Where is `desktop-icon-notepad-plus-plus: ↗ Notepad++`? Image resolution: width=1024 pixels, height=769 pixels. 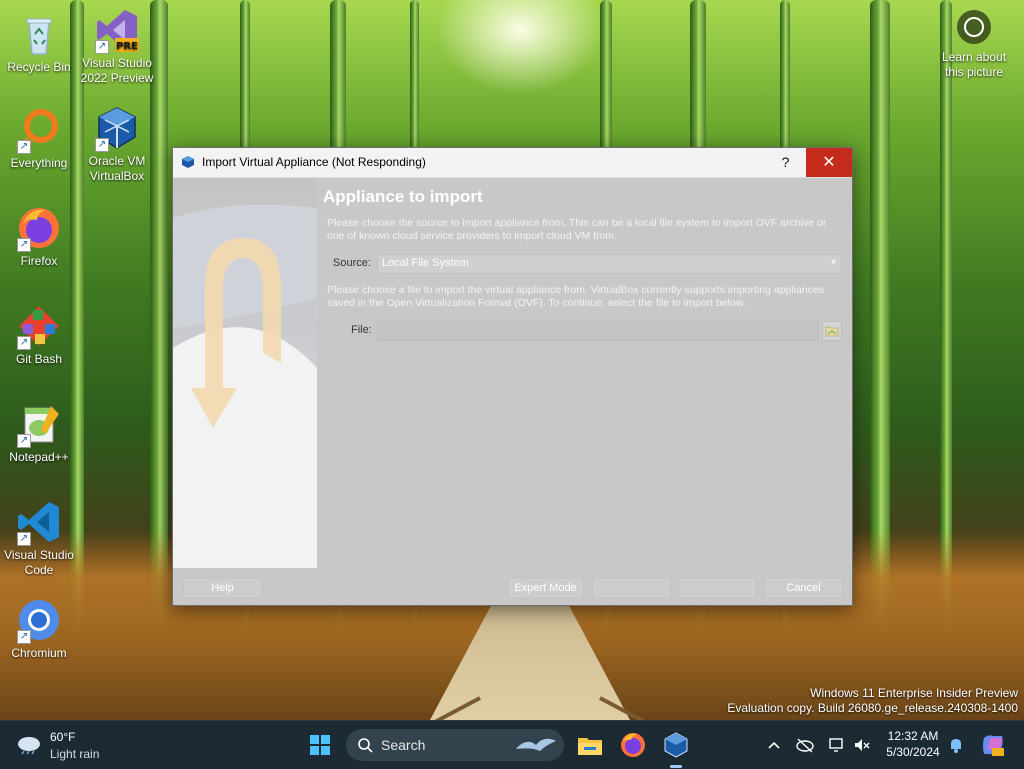
desktop-icon-notepad-plus-plus: ↗ Notepad++ is located at coordinates (39, 432).